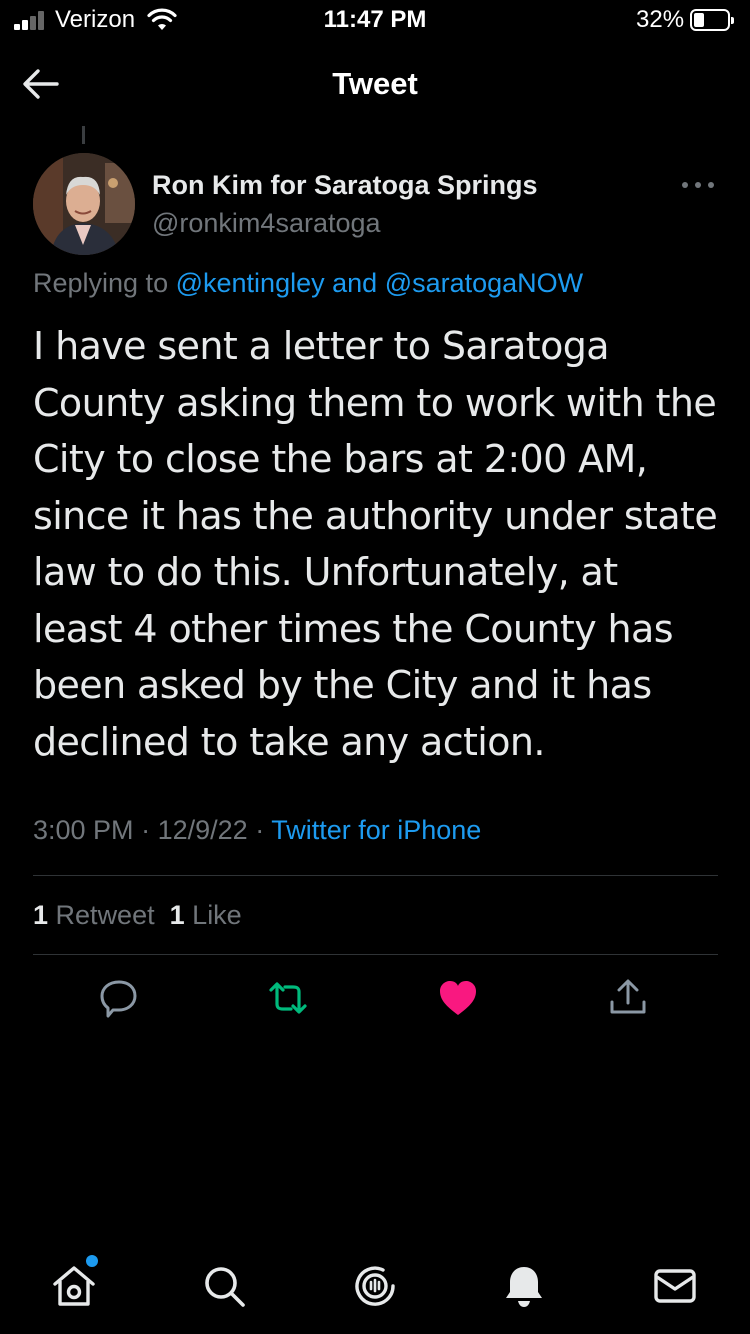 The image size is (750, 1334). I want to click on likes-stat: 1 Like, so click(206, 915).